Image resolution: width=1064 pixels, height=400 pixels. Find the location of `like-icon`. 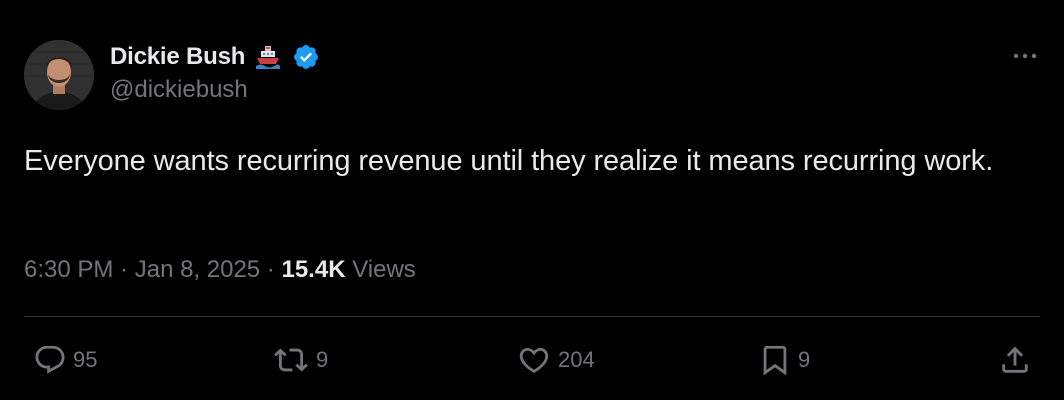

like-icon is located at coordinates (534, 360).